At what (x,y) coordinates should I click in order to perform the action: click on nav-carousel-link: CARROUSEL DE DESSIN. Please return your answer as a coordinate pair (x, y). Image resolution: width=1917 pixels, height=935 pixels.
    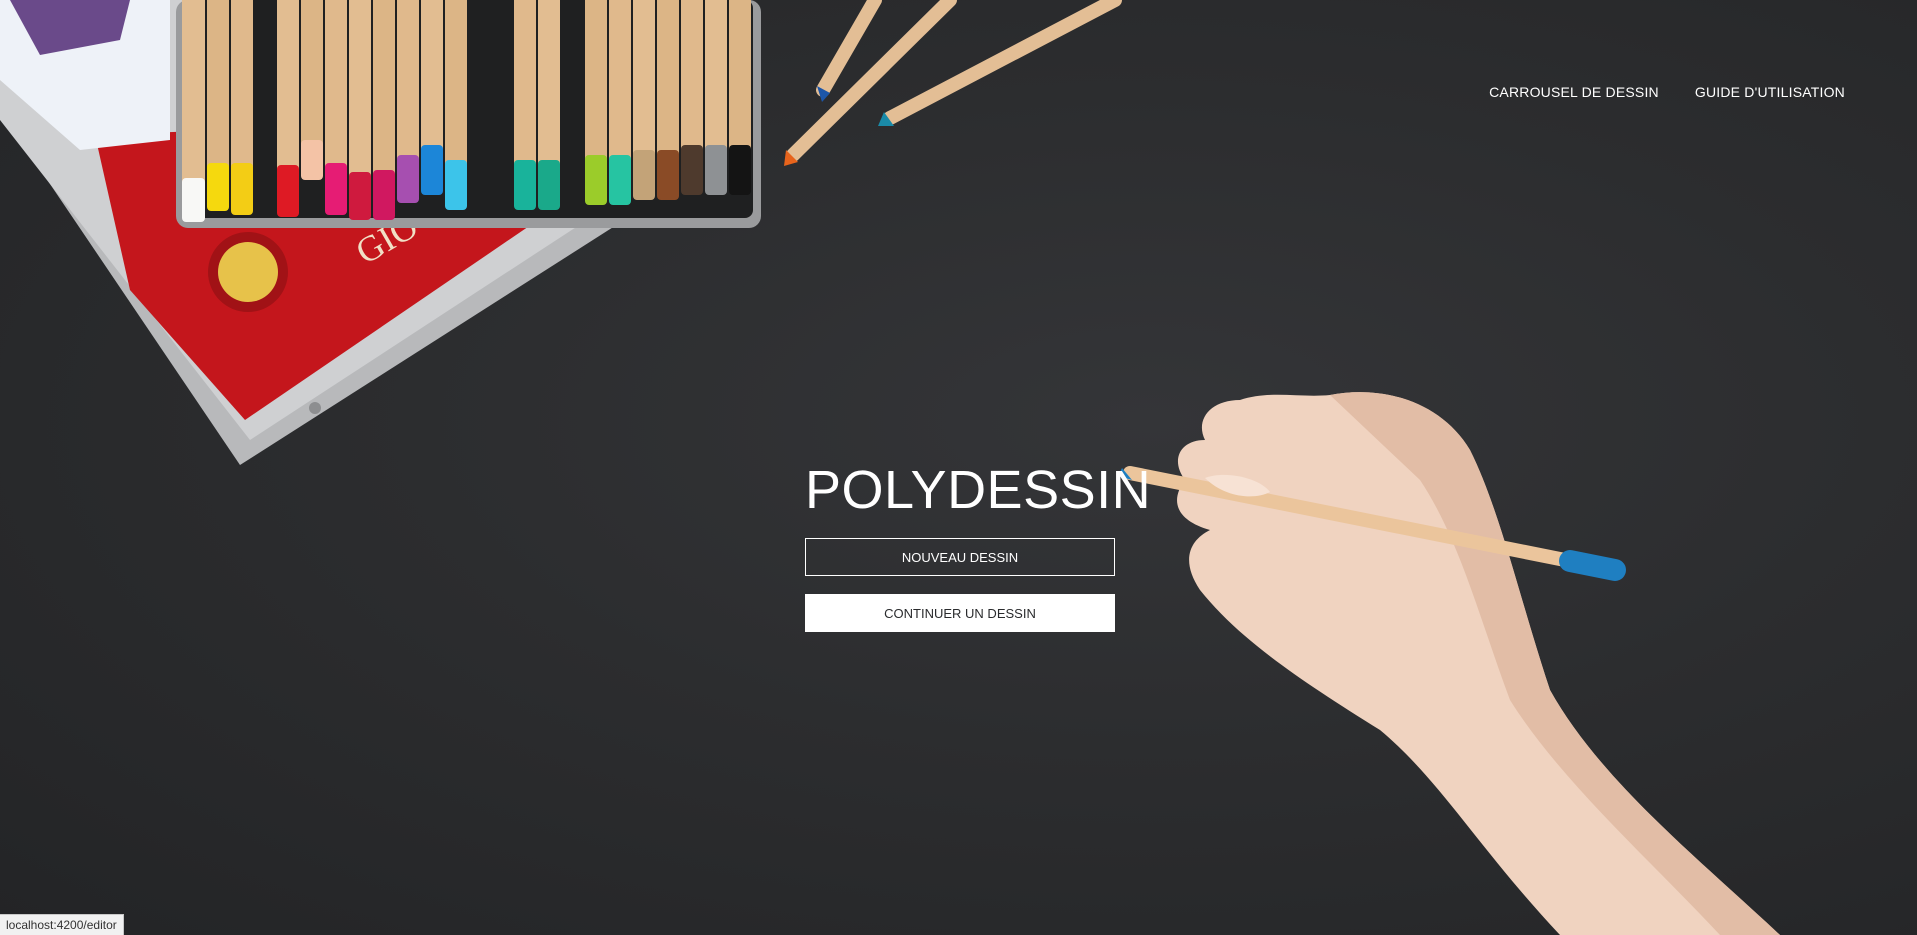
    Looking at the image, I should click on (1574, 92).